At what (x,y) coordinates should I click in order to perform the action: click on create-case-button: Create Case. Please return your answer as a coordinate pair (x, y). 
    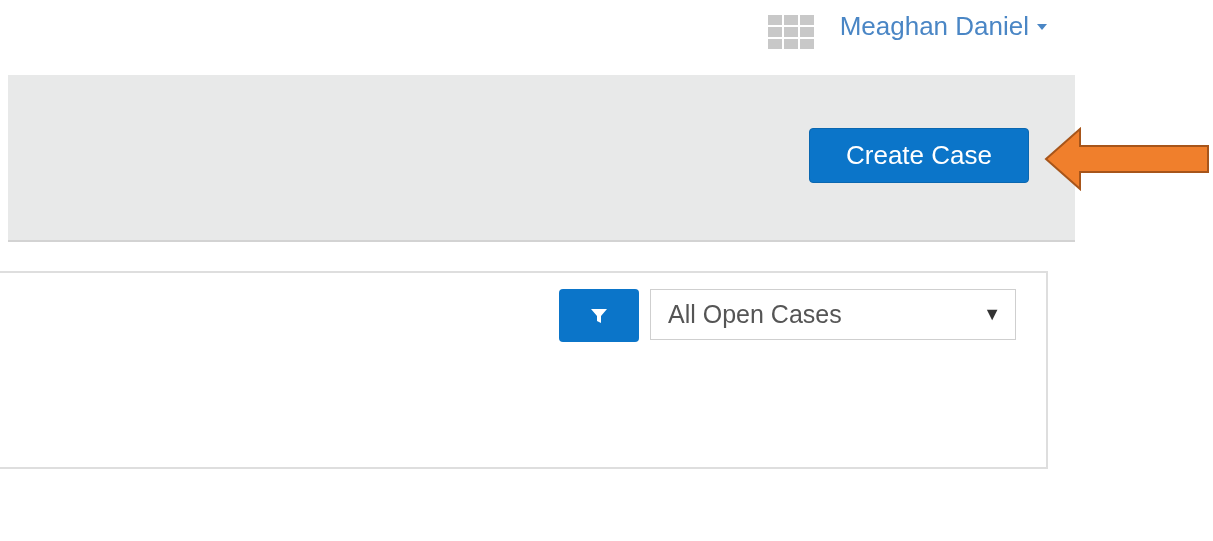
    Looking at the image, I should click on (919, 155).